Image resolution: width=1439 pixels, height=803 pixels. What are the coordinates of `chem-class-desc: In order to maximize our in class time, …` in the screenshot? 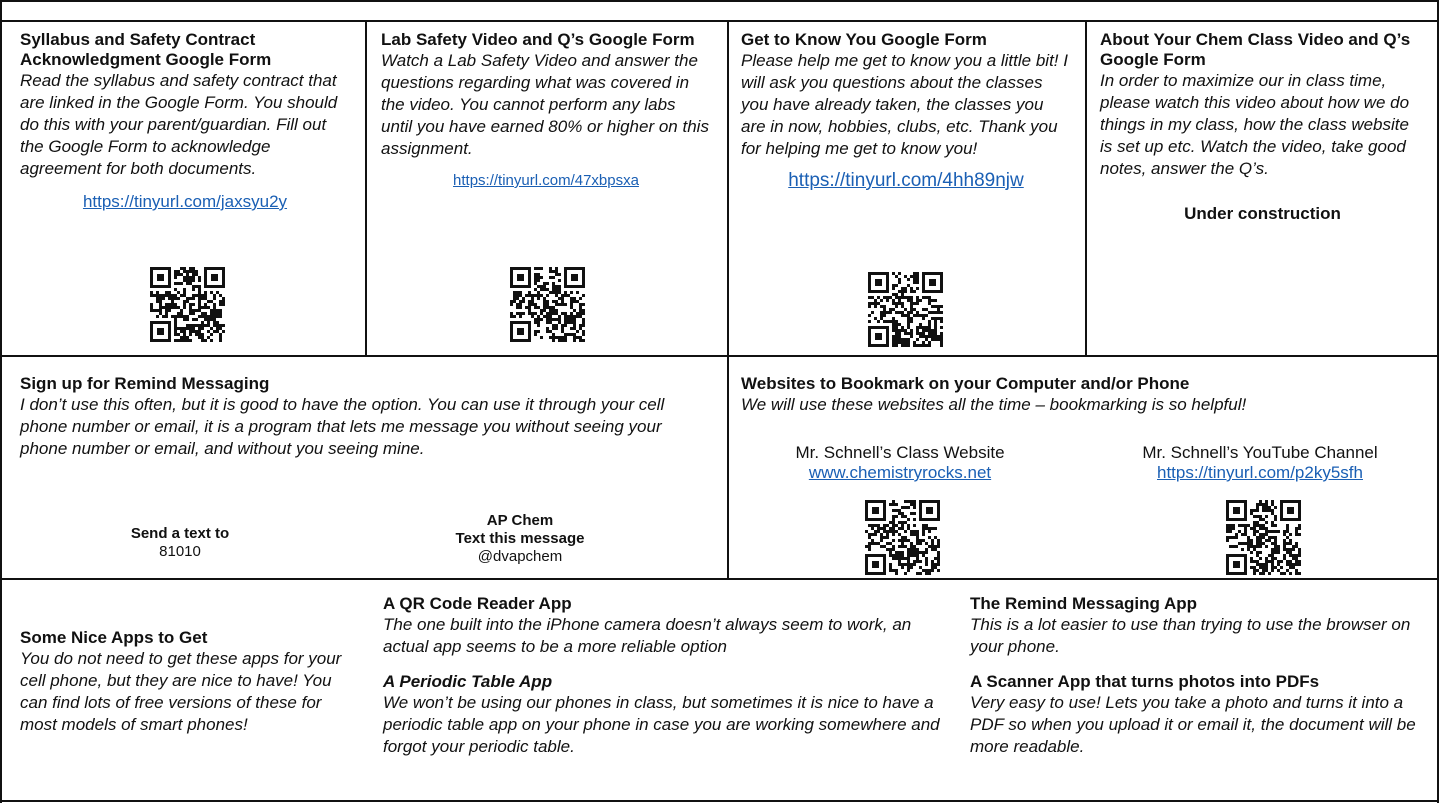 It's located at (1255, 124).